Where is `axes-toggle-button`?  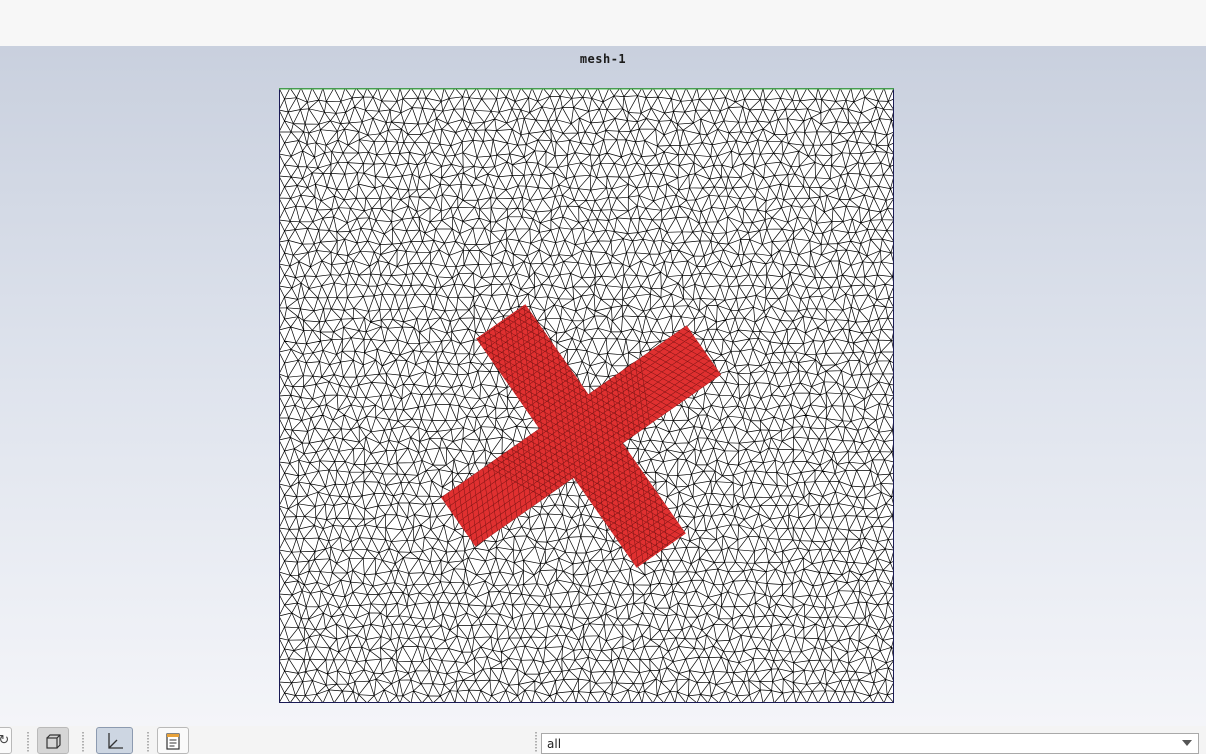 axes-toggle-button is located at coordinates (114, 740).